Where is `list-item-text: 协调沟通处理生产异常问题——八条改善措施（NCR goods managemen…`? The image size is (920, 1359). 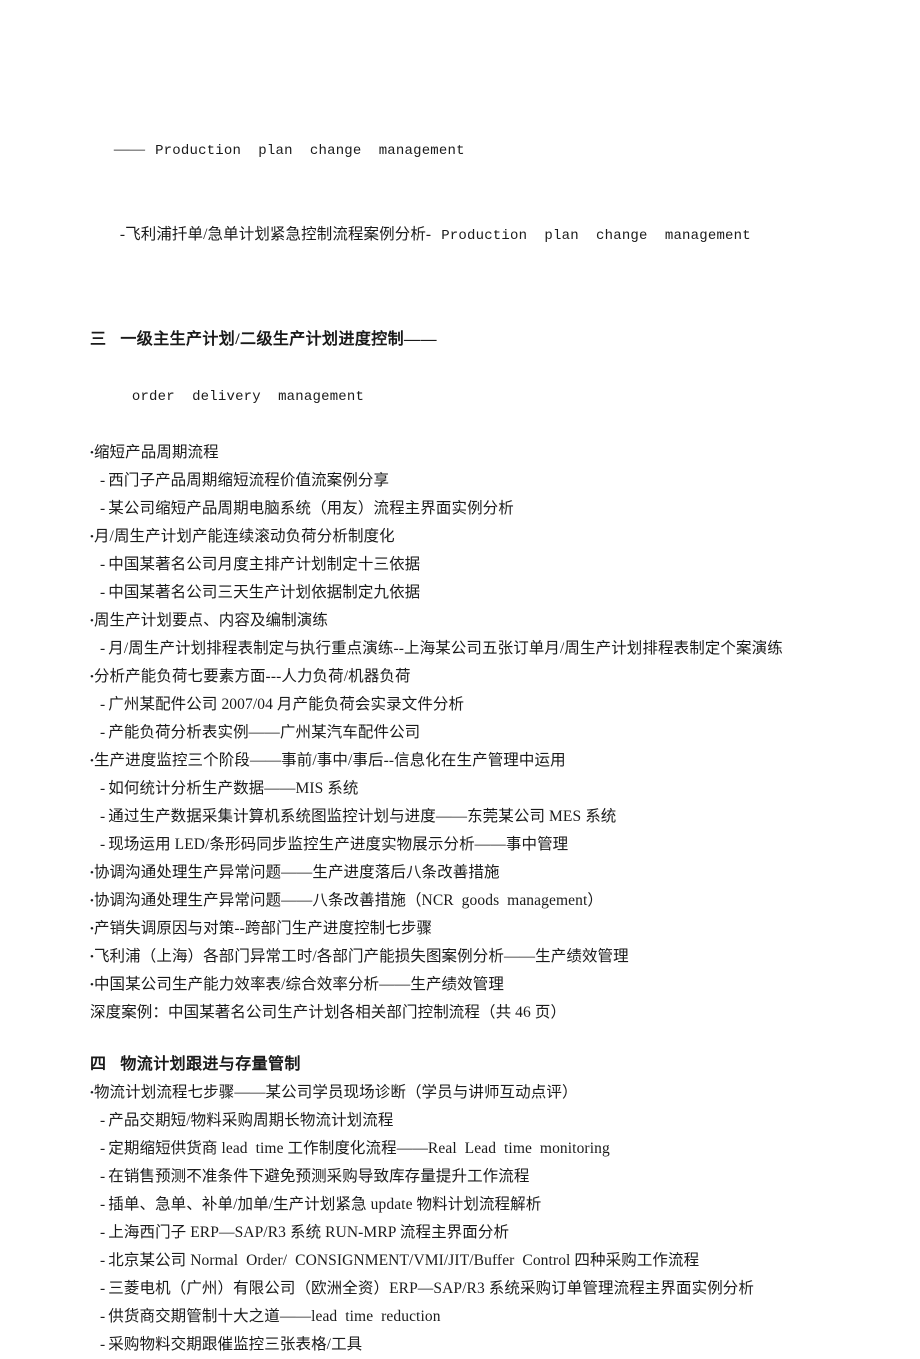
list-item-text: 协调沟通处理生产异常问题——八条改善措施（NCR goods managemen… is located at coordinates (348, 900).